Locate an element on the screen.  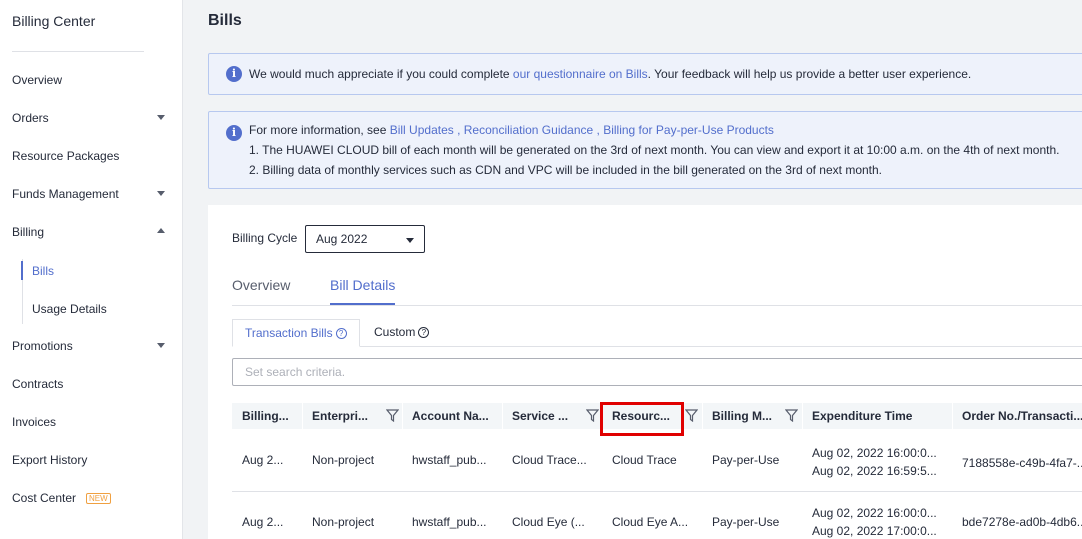
sidebar-item-label: Resource Packages is located at coordinates (66, 156).